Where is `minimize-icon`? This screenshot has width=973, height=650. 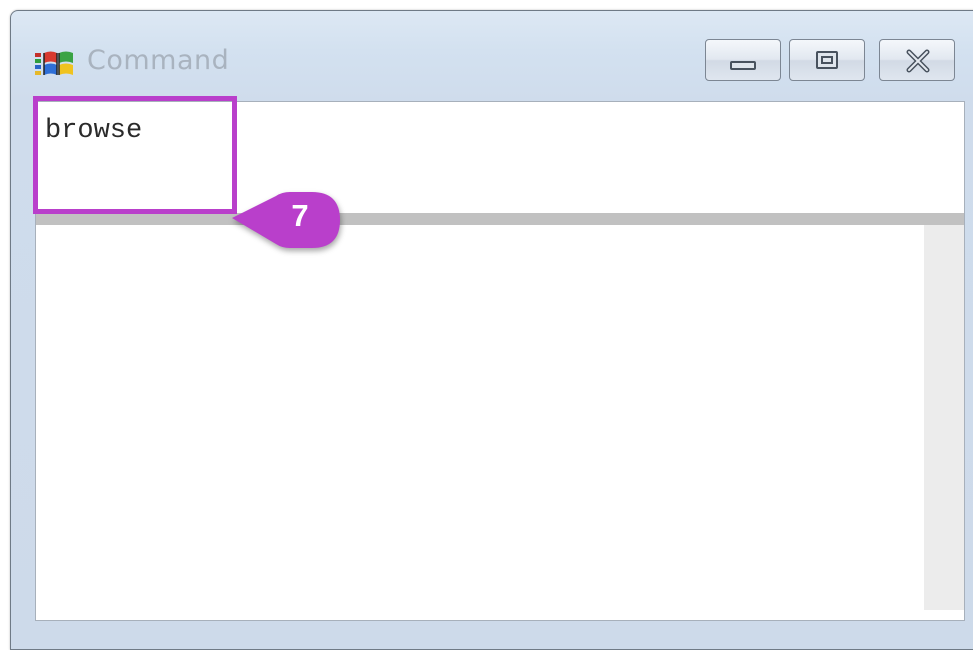
minimize-icon is located at coordinates (743, 65).